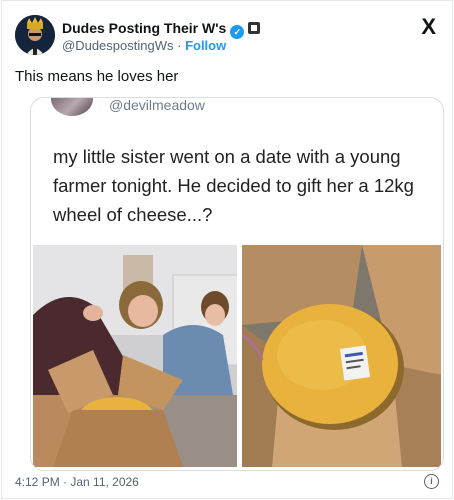 This screenshot has width=454, height=500. I want to click on tweet-timestamp: 4:12 PM · Jan 11, 2026, so click(77, 482).